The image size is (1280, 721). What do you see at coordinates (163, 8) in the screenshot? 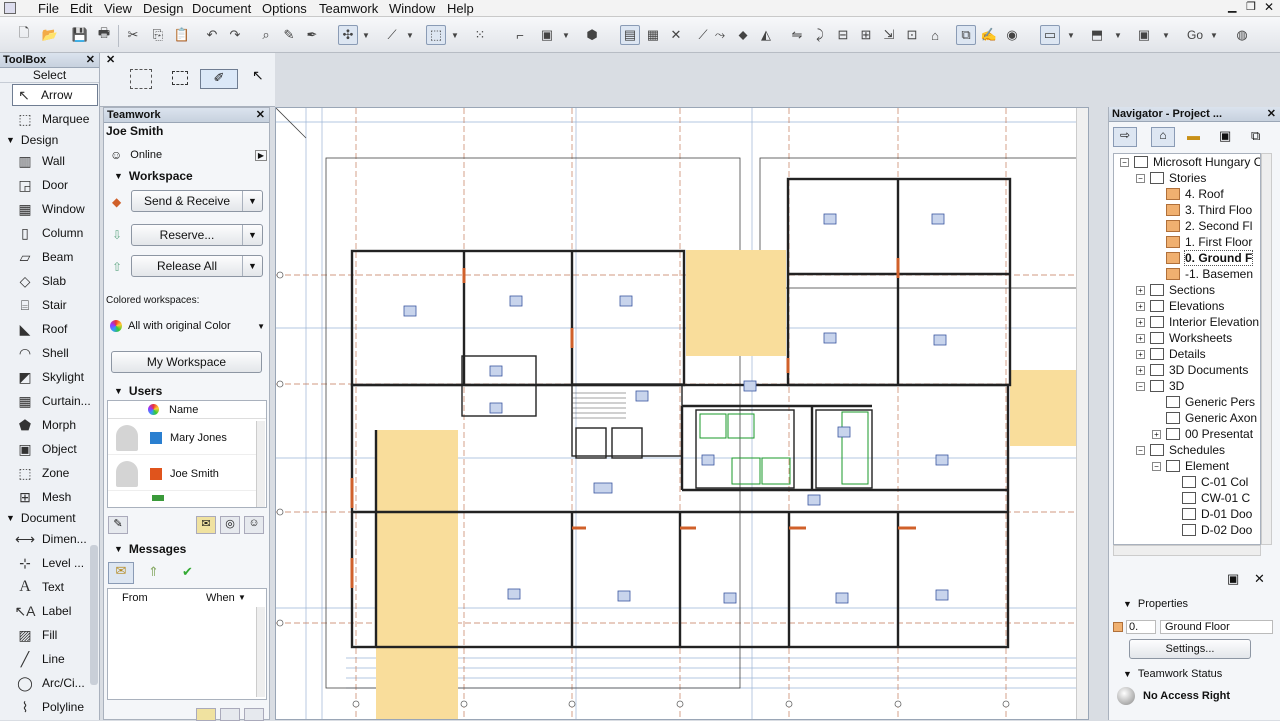
I see `menu-design: Design` at bounding box center [163, 8].